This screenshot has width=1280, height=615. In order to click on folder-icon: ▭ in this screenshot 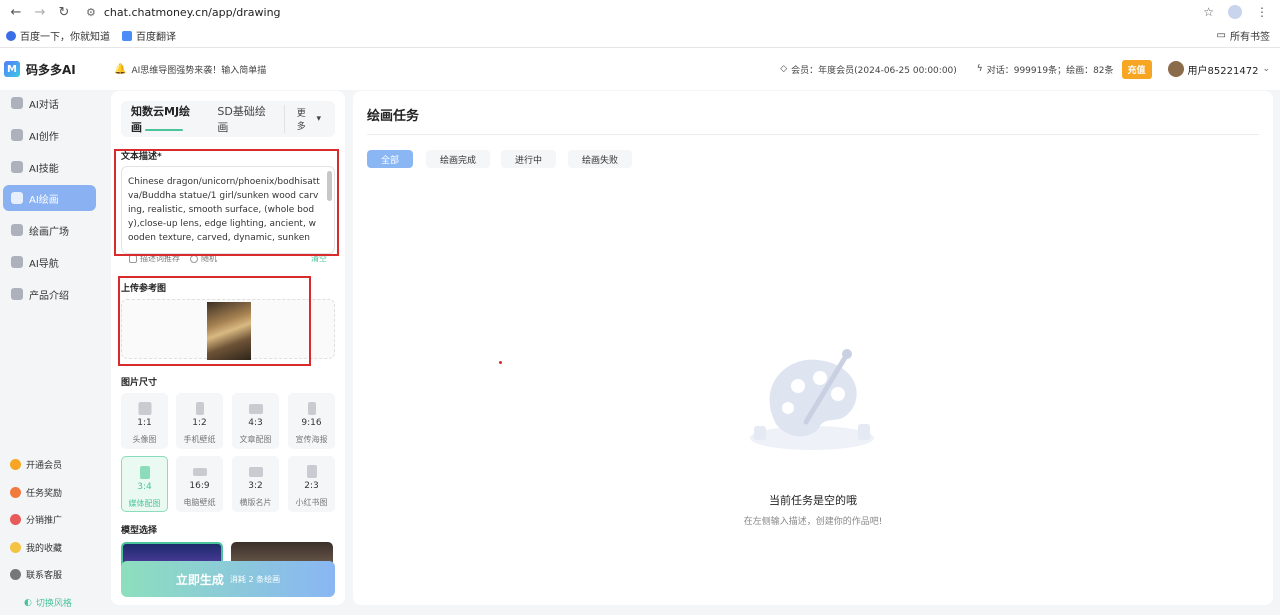, I will do `click(1221, 35)`.